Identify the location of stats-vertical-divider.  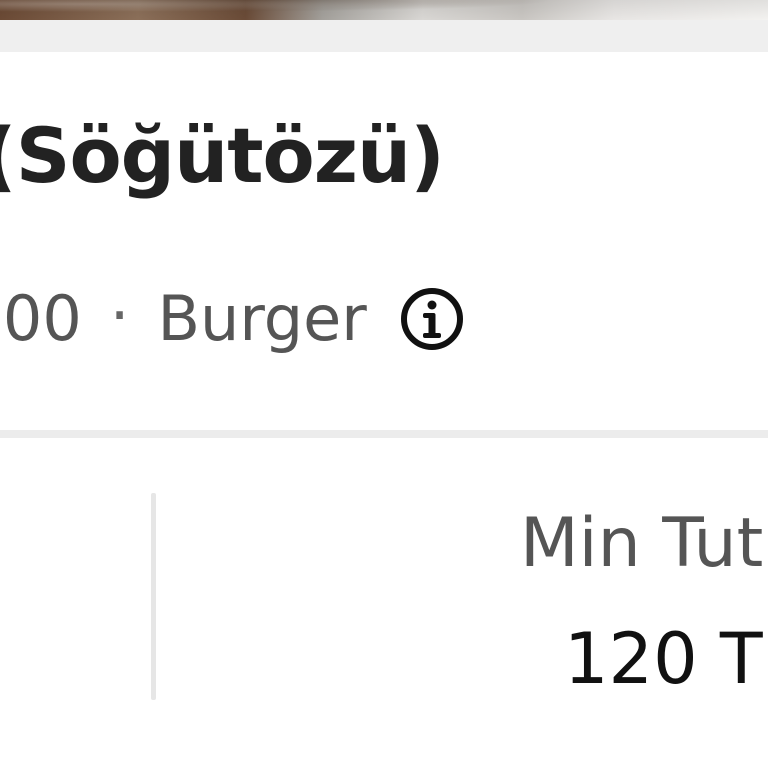
(153, 596).